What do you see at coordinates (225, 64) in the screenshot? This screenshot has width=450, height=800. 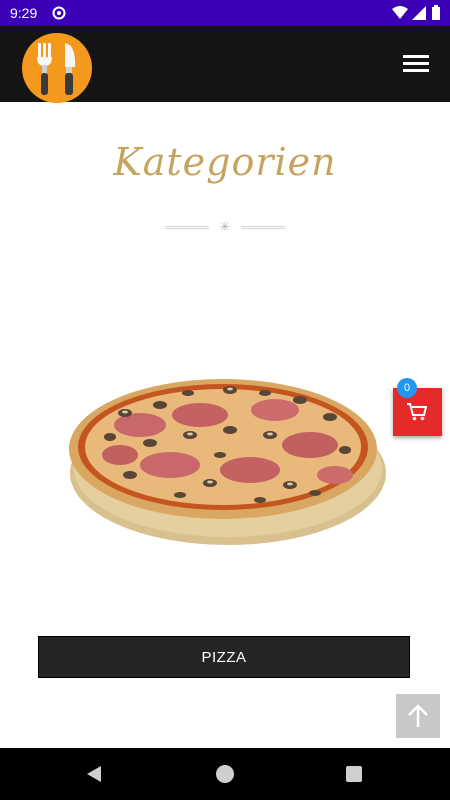 I see `app-header` at bounding box center [225, 64].